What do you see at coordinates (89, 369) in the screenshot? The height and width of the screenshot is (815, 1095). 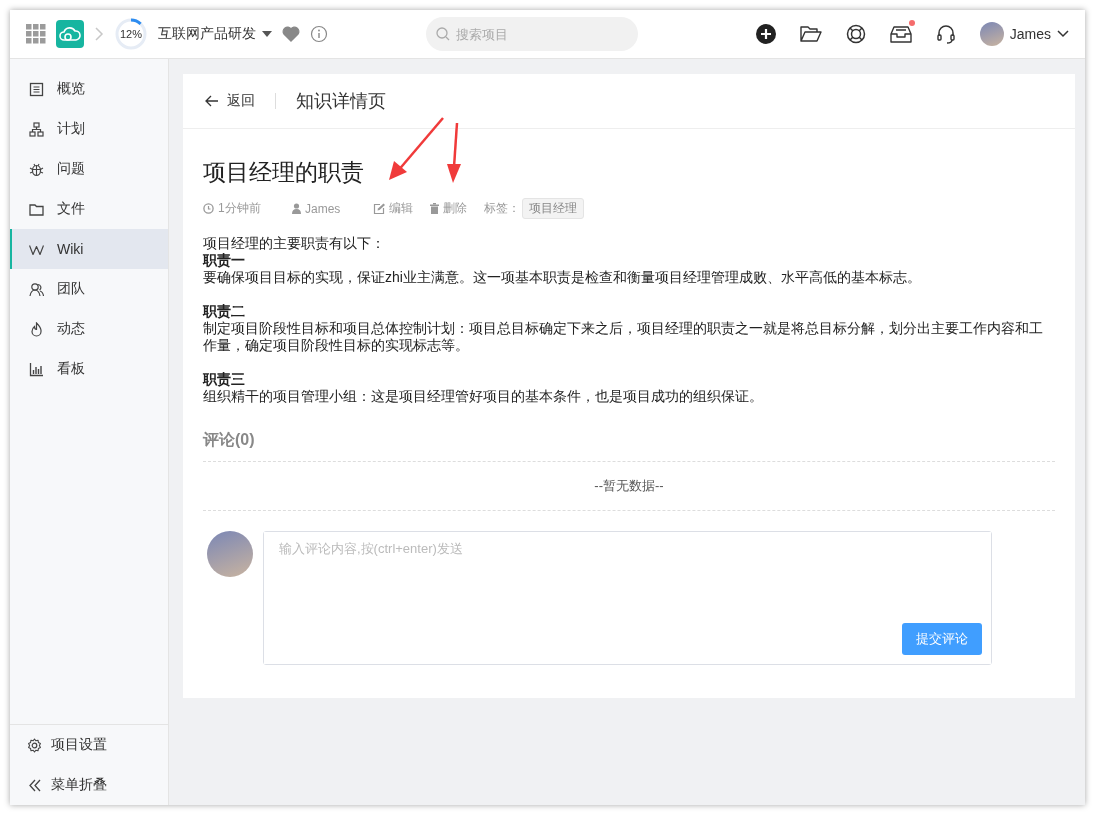 I see `sidebar-item: 看板` at bounding box center [89, 369].